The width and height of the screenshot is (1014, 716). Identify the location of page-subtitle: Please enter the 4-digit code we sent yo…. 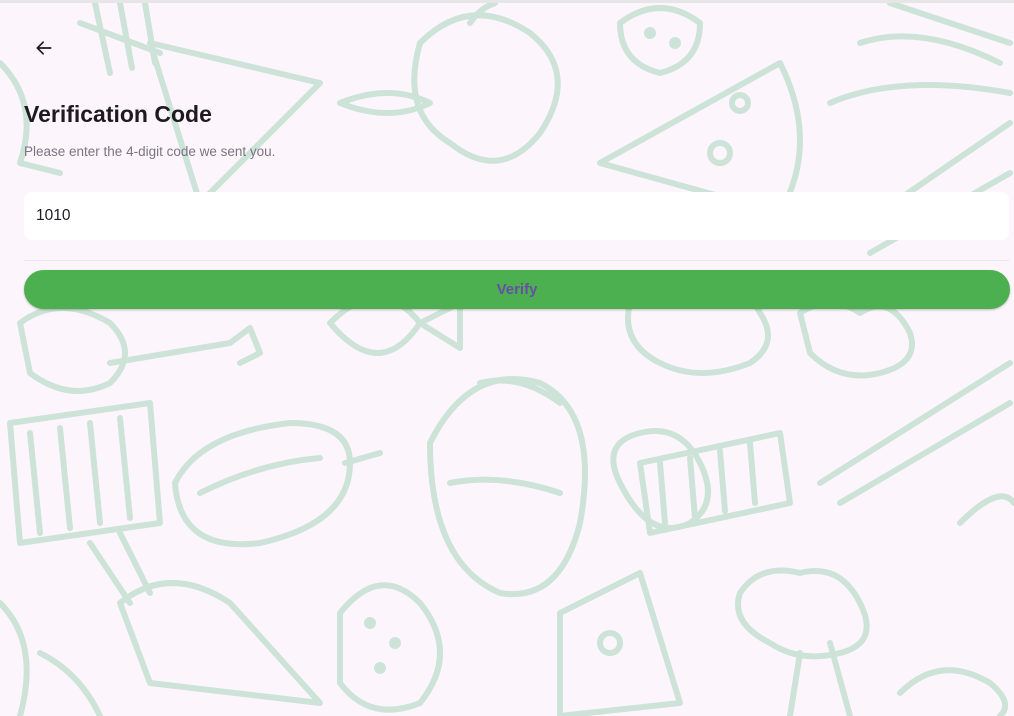
(150, 151).